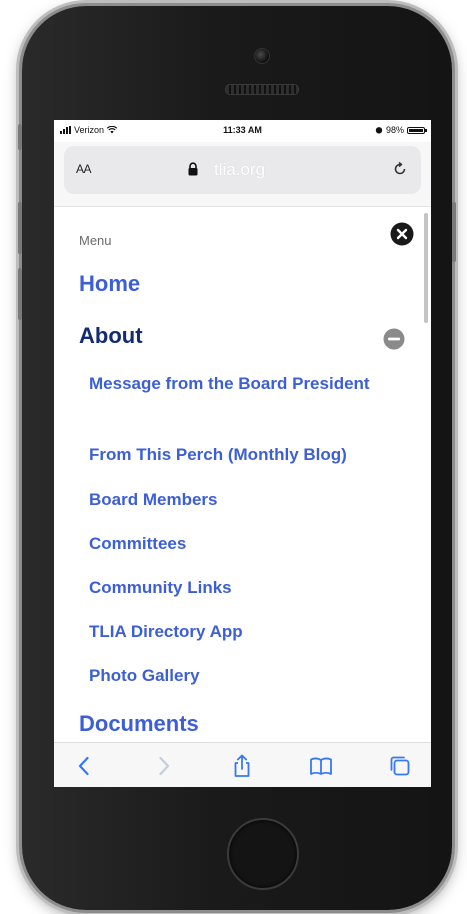  Describe the element at coordinates (242, 131) in the screenshot. I see `status-bar: Verizon 11:33 AM 98%` at that location.